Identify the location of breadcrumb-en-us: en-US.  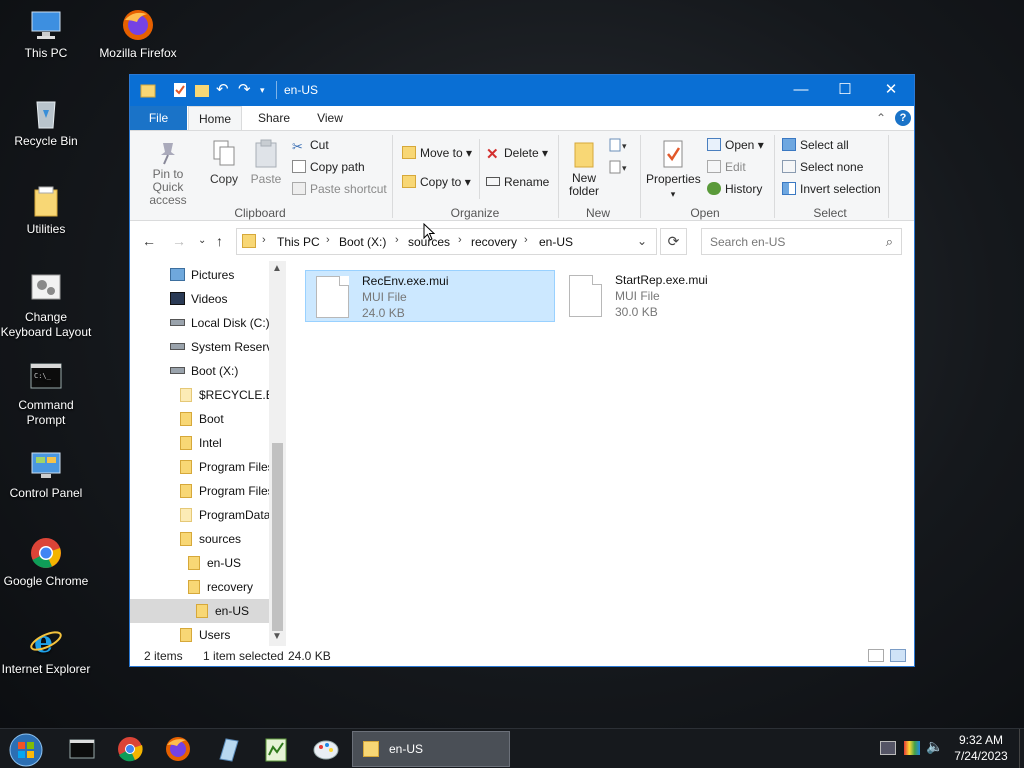
(556, 242).